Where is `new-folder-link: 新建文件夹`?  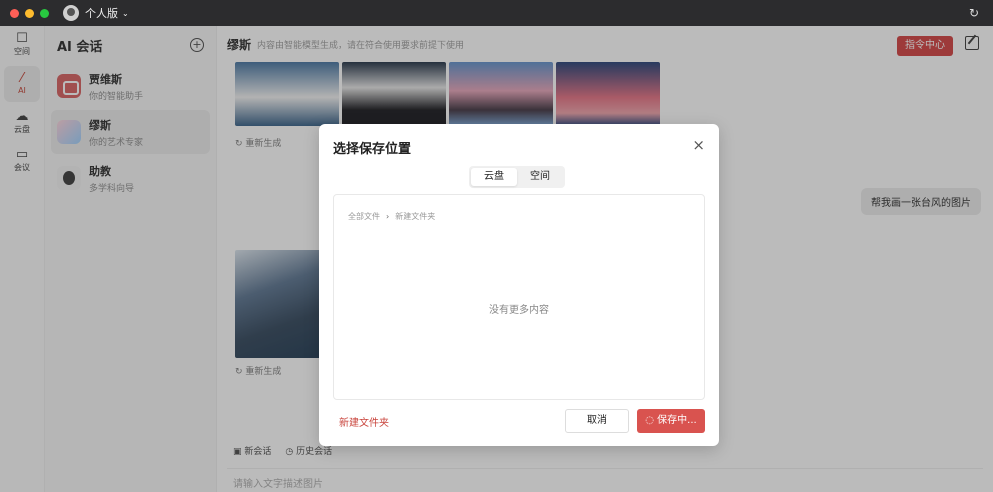
new-folder-link: 新建文件夹 is located at coordinates (364, 421).